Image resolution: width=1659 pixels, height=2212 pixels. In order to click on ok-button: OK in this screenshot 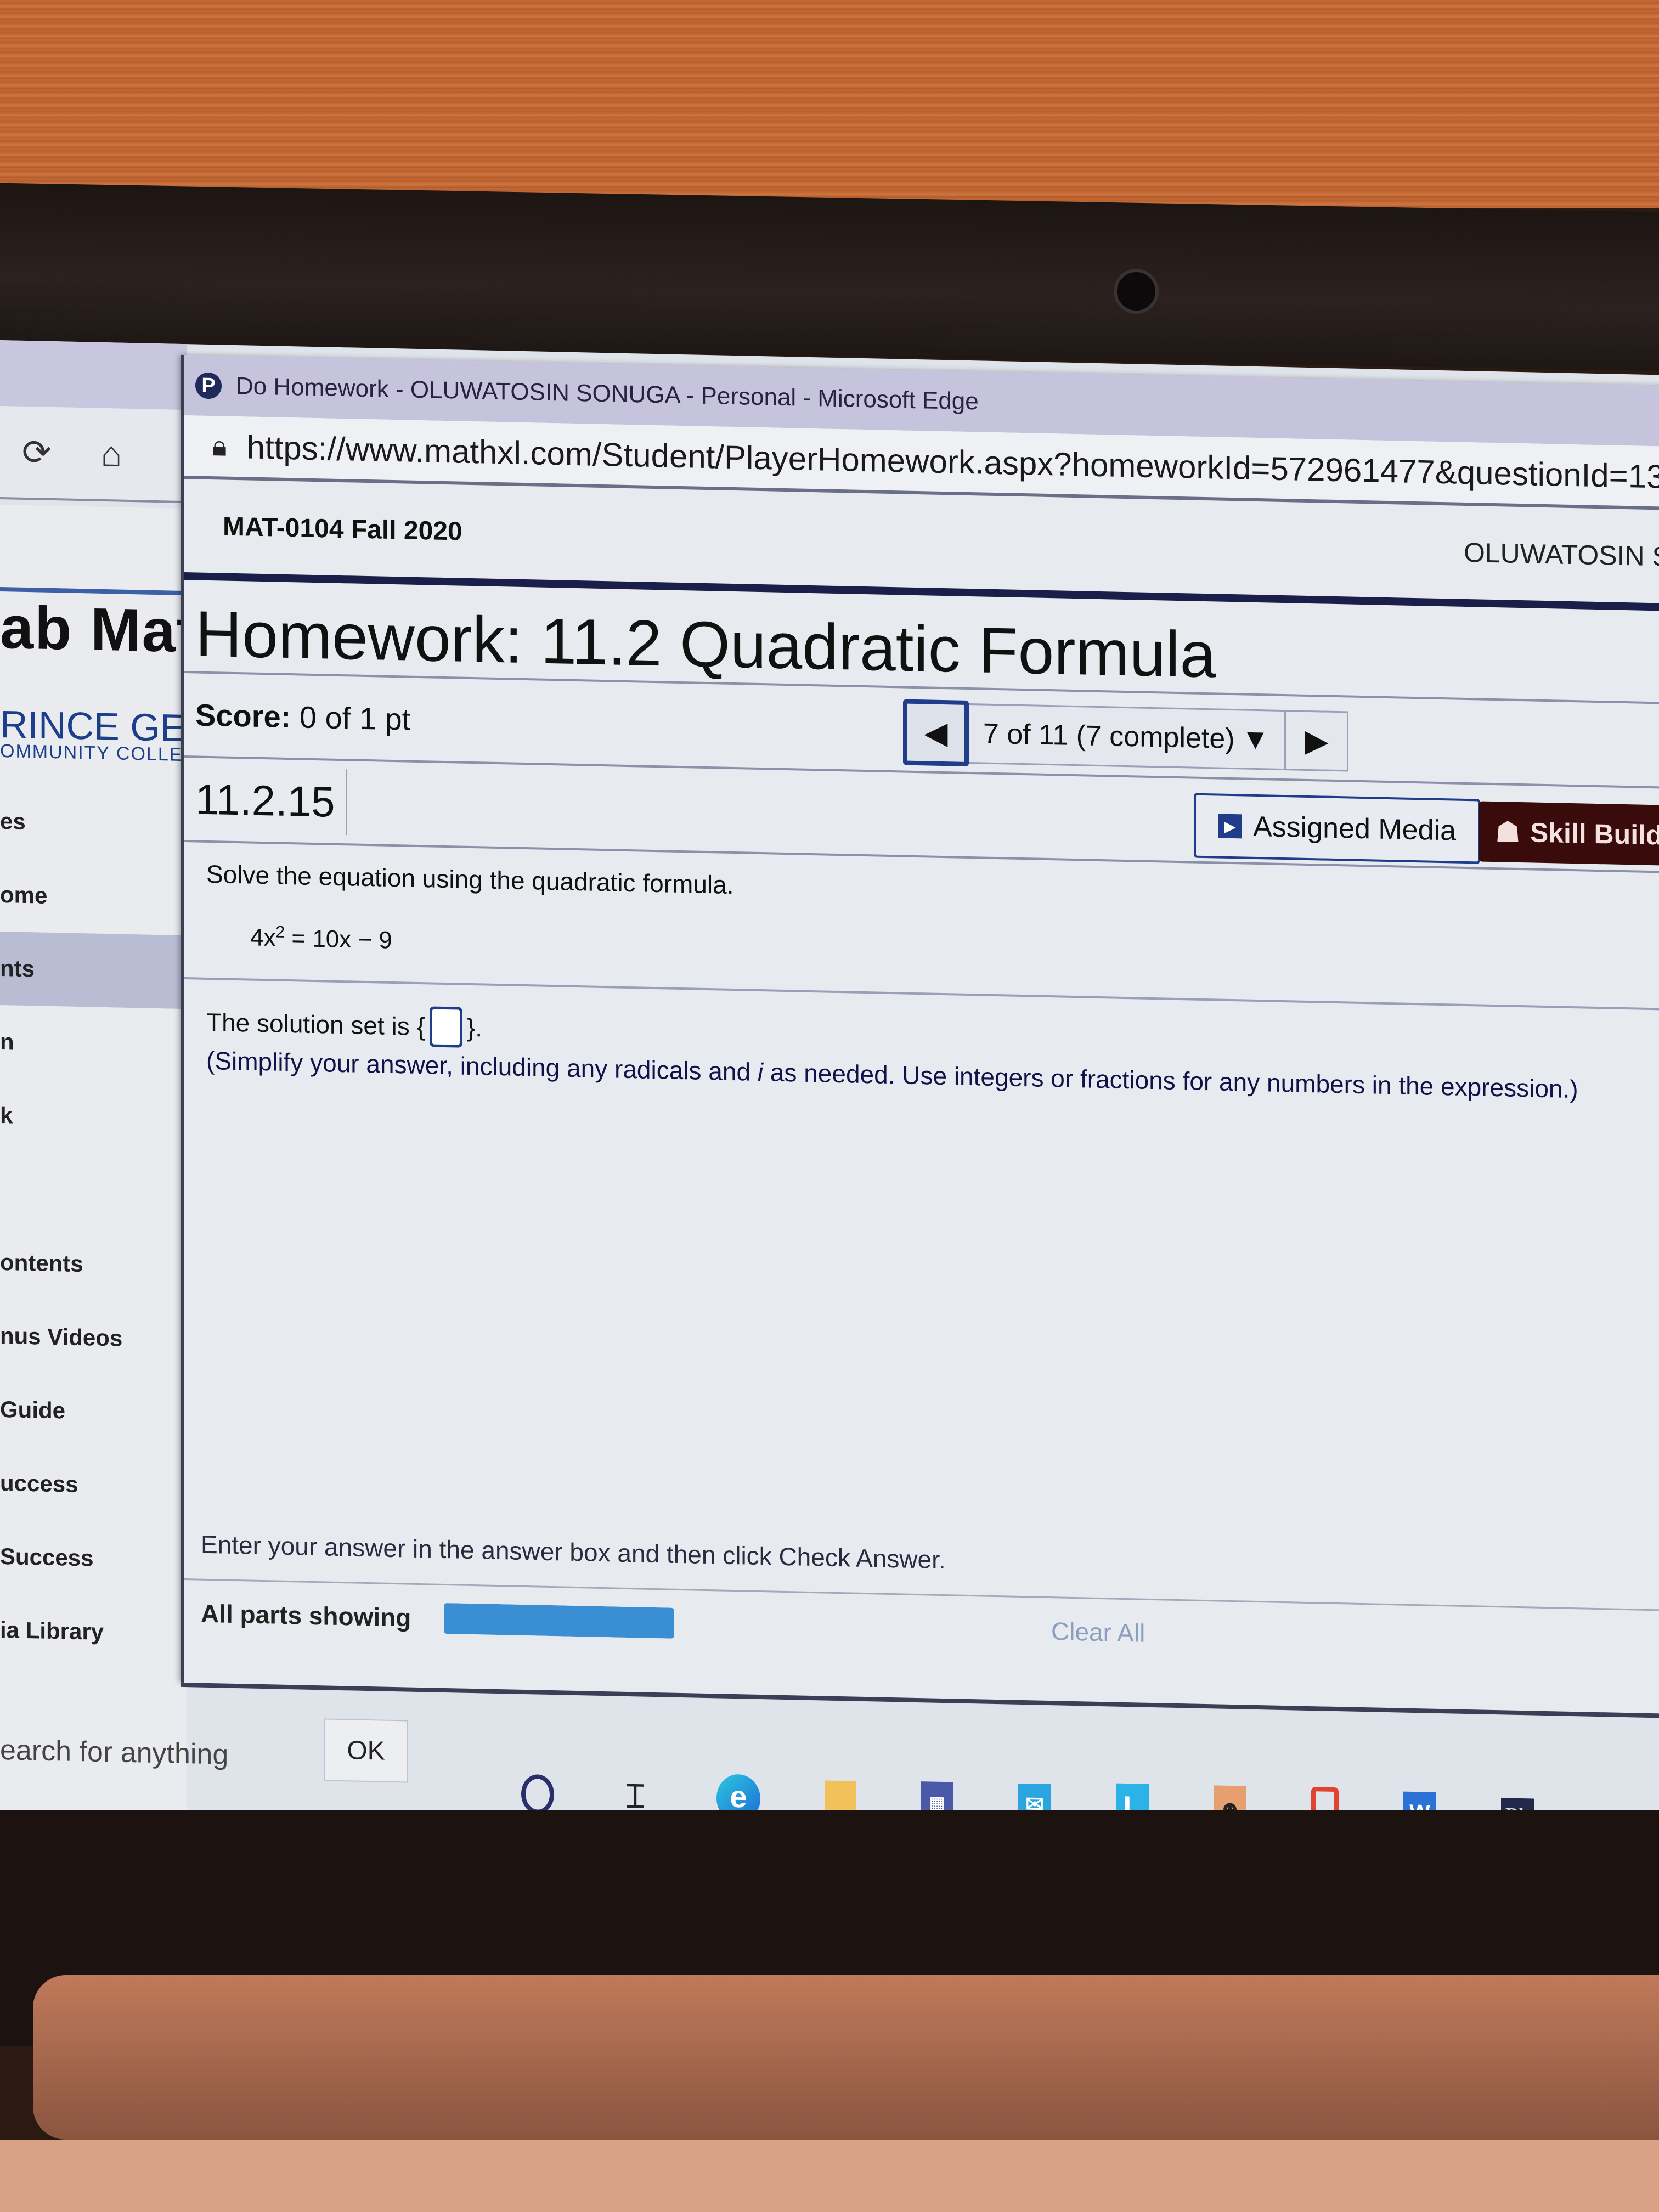, I will do `click(366, 1751)`.